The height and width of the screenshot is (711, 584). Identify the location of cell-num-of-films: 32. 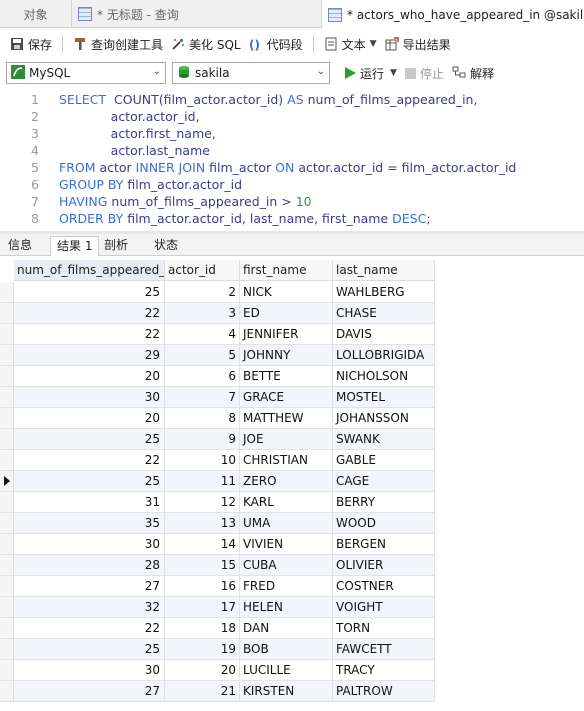
(89, 607).